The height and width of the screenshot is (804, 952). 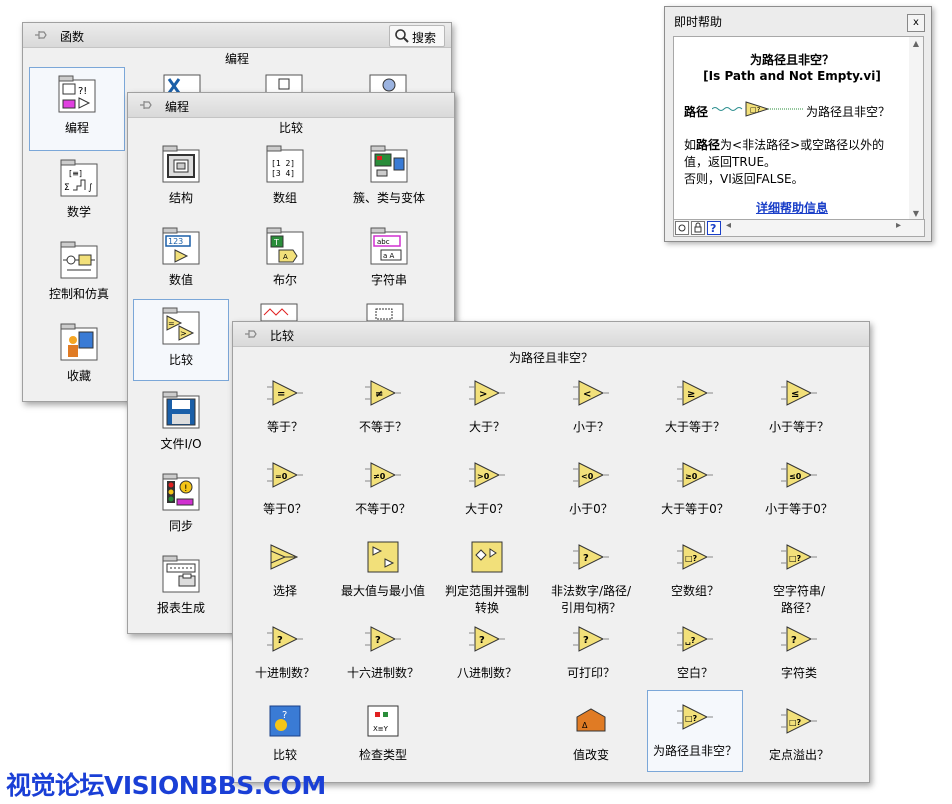 What do you see at coordinates (682, 228) in the screenshot?
I see `show-optional-terminals-icon` at bounding box center [682, 228].